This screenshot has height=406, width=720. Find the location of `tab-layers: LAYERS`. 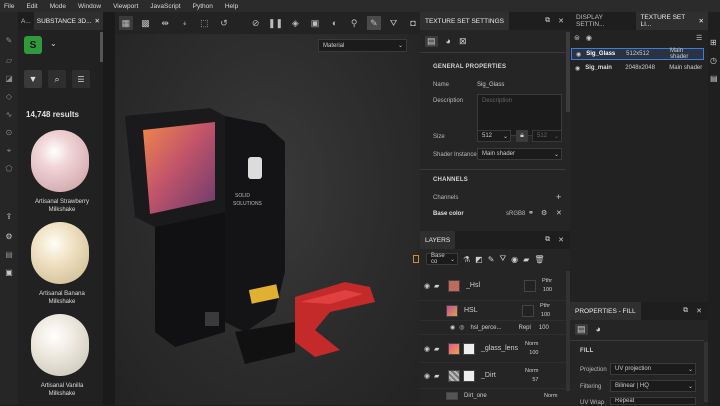

tab-layers: LAYERS is located at coordinates (438, 240).